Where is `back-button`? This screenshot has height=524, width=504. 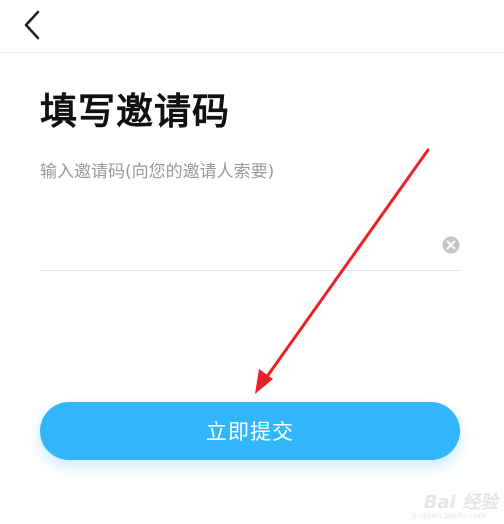
back-button is located at coordinates (36, 25).